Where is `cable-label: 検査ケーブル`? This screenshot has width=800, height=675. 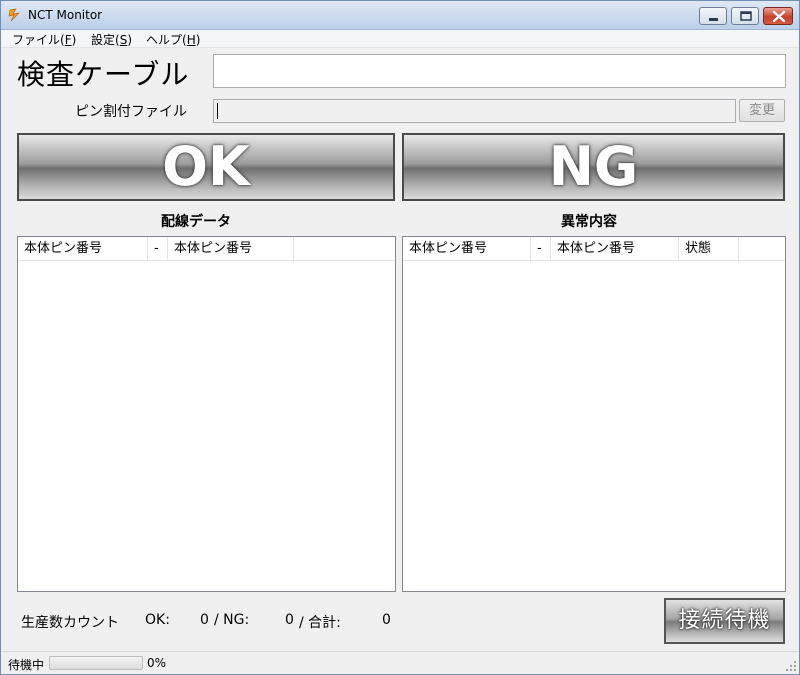
cable-label: 検査ケーブル is located at coordinates (103, 74).